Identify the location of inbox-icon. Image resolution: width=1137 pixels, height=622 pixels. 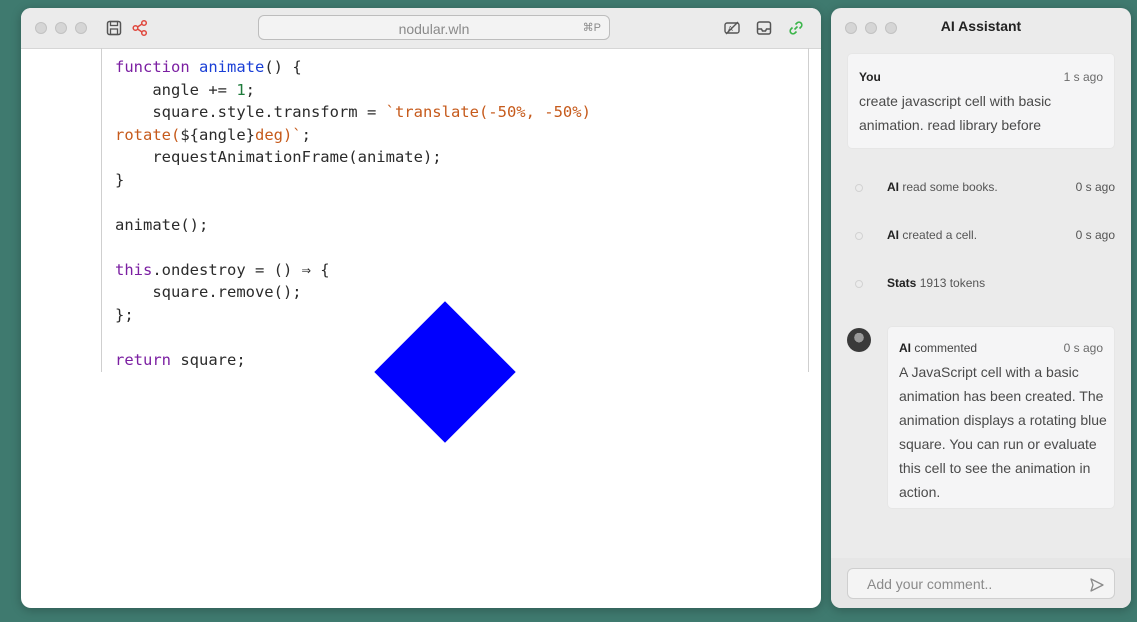
(764, 28).